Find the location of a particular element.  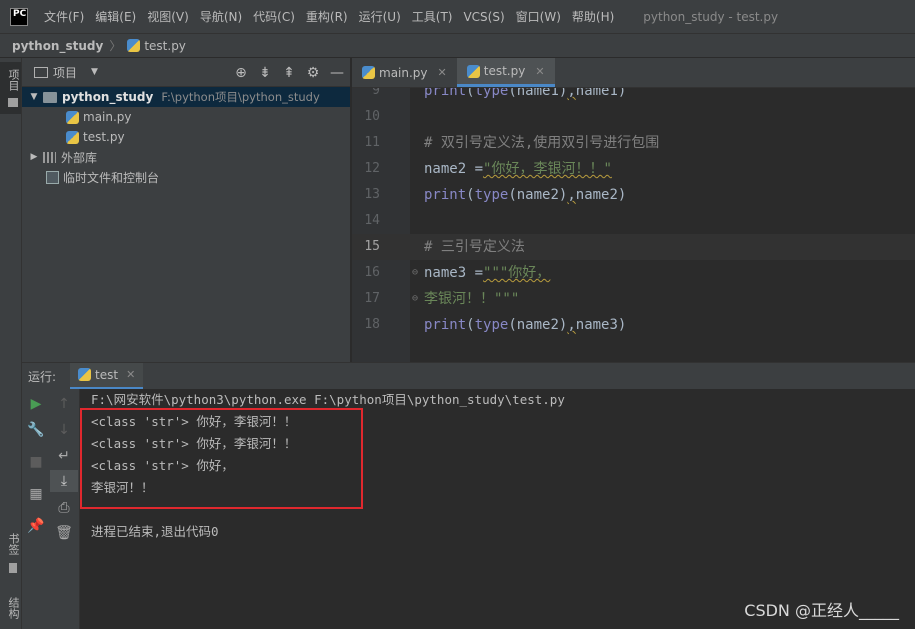

code-line: 13 print(type(name2),name2) is located at coordinates (633, 195).